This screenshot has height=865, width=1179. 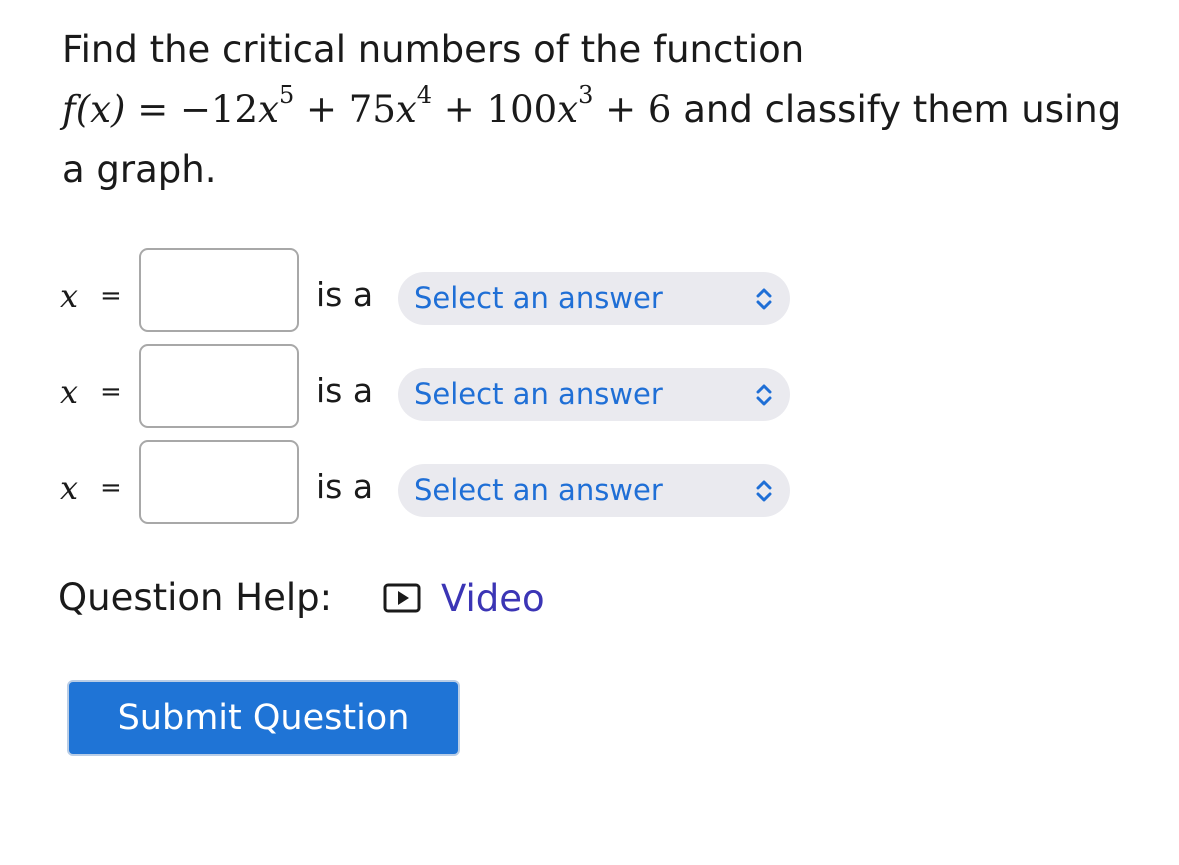 I want to click on classification-select-2: Select an answer, so click(x=594, y=394).